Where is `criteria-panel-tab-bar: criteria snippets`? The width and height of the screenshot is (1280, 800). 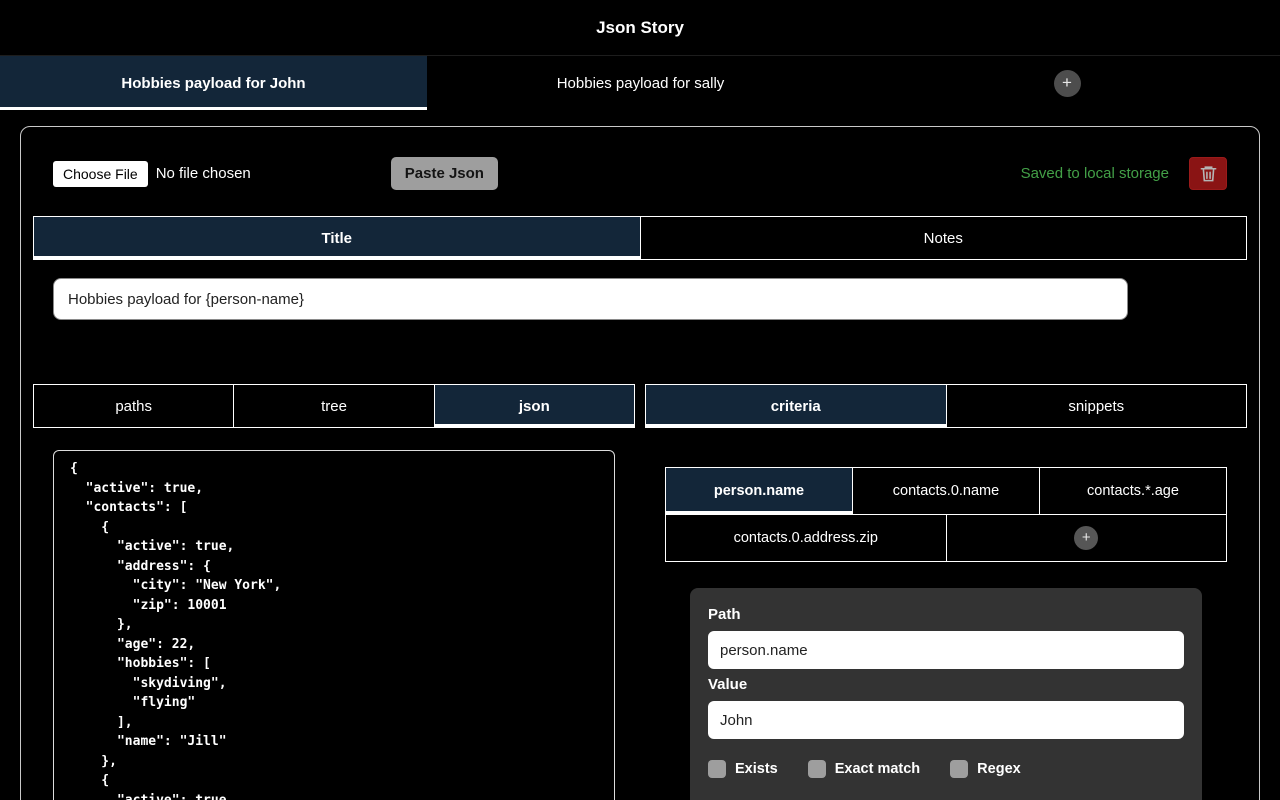 criteria-panel-tab-bar: criteria snippets is located at coordinates (946, 406).